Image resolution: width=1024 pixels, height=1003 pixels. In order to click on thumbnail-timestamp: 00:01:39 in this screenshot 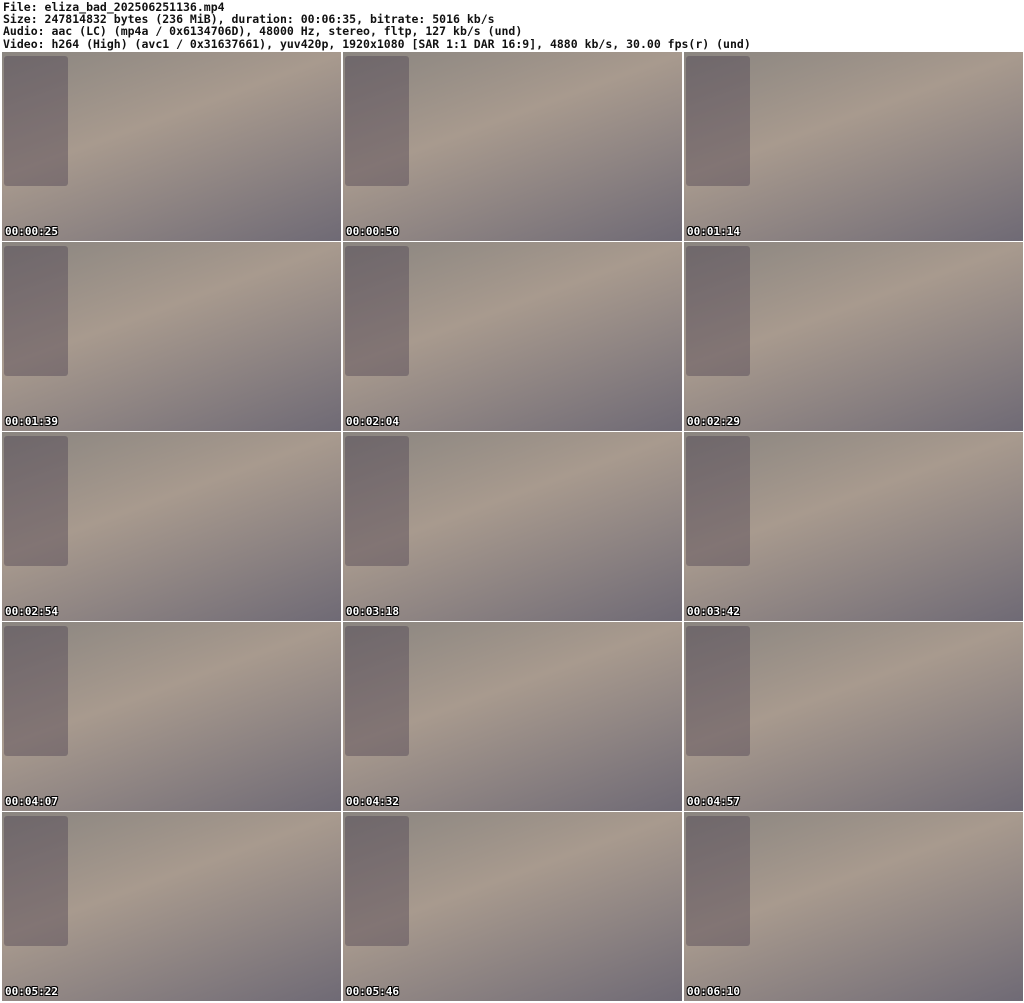, I will do `click(31, 421)`.